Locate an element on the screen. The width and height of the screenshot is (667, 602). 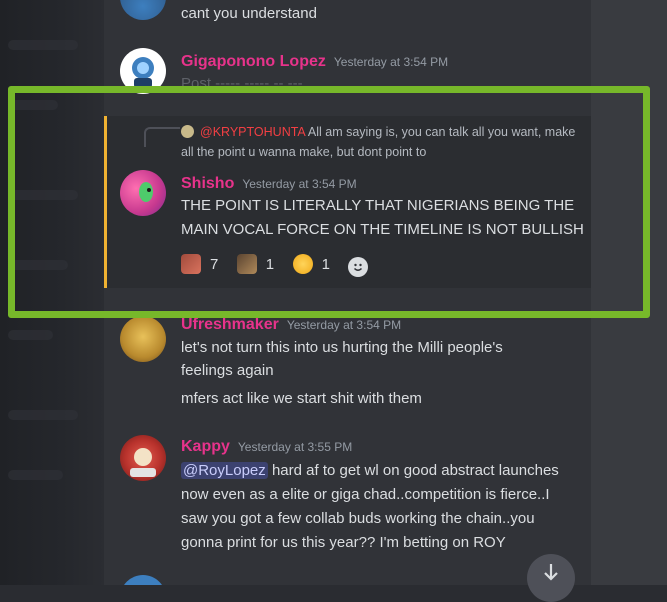
author-name: Kappy Yesterday at 3:55 PM is located at coordinates (266, 447).